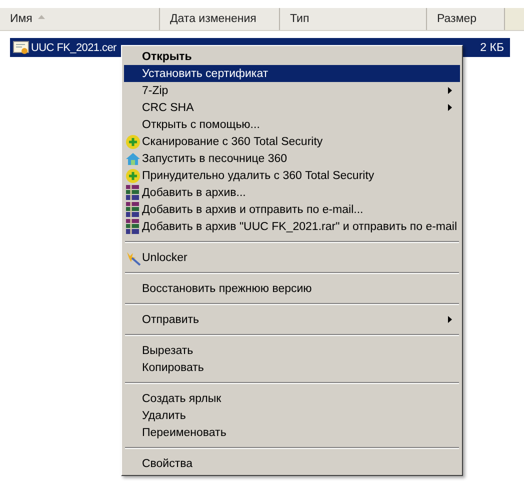  What do you see at coordinates (492, 48) in the screenshot?
I see `file-size: 2 КБ` at bounding box center [492, 48].